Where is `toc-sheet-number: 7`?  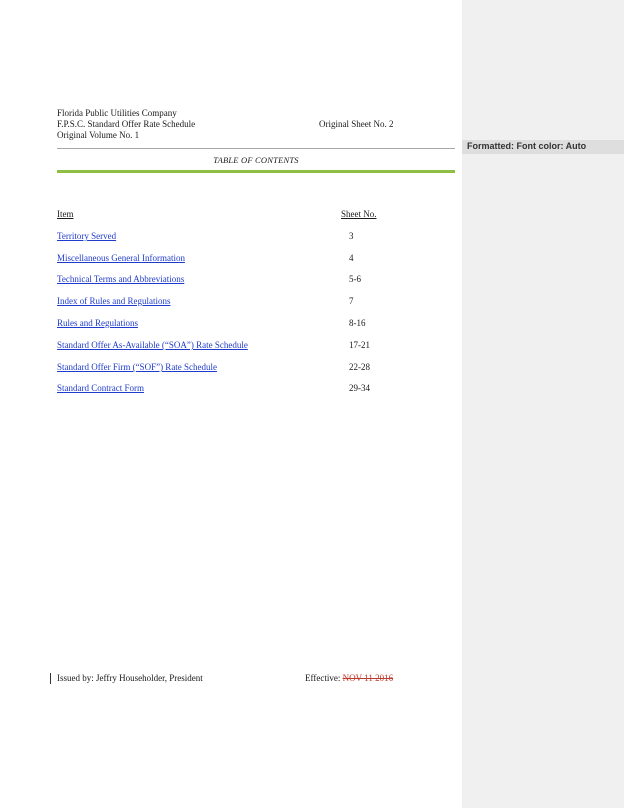
toc-sheet-number: 7 is located at coordinates (351, 301).